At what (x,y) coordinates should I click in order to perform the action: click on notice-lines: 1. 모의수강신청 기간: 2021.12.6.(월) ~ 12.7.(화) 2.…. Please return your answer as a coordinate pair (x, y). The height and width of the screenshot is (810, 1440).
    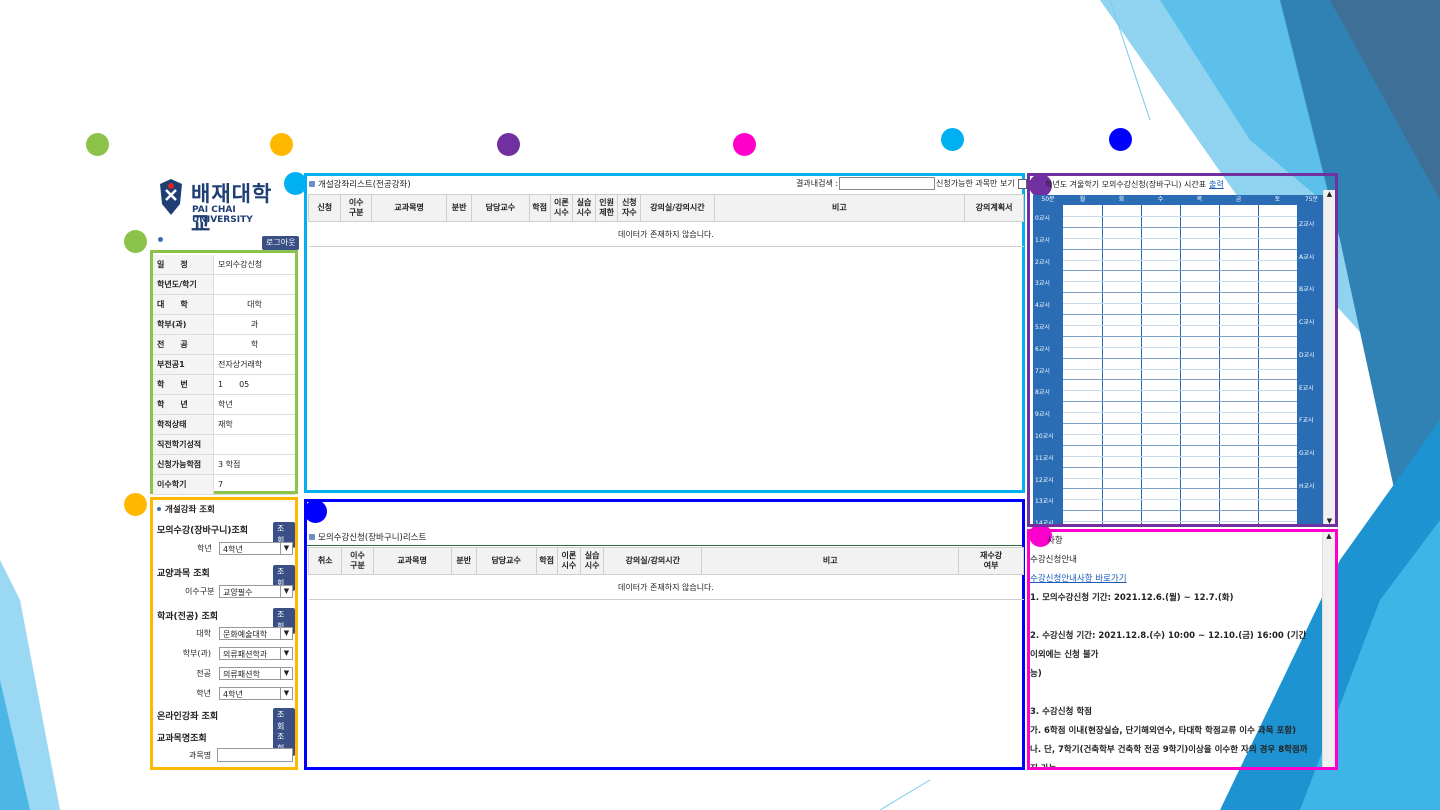
    Looking at the image, I should click on (1172, 678).